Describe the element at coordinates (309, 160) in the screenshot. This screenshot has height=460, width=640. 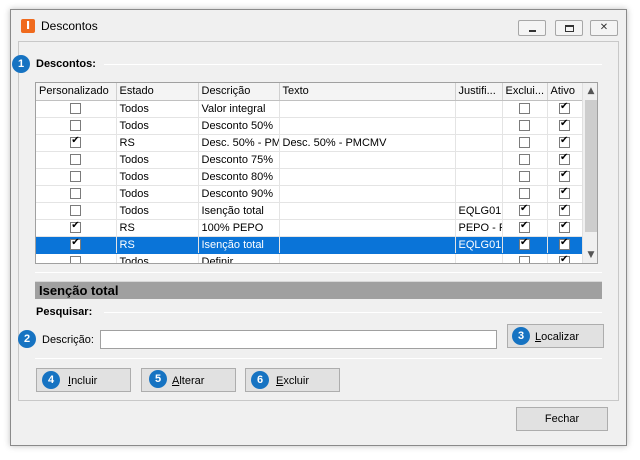
I see `table-row: Todos Desconto 75%` at that location.